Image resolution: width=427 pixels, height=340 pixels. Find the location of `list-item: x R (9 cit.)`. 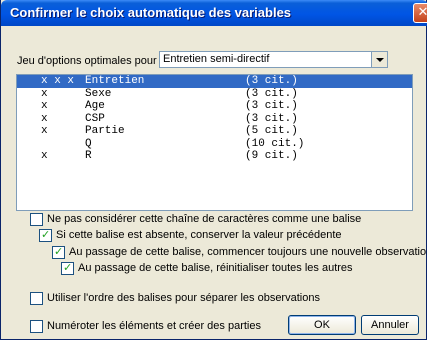

list-item: x R (9 cit.) is located at coordinates (214, 156).